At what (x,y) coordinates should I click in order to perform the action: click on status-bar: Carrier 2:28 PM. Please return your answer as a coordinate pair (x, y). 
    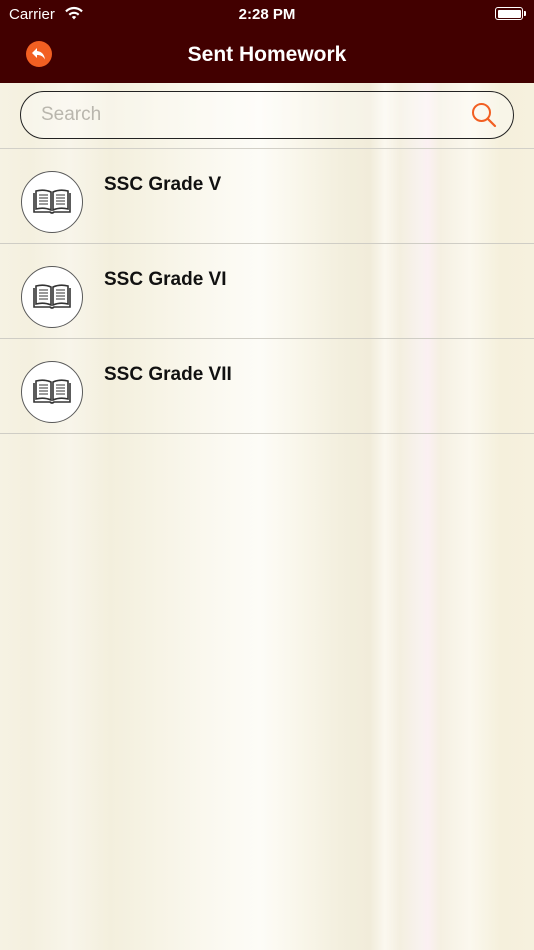
    Looking at the image, I should click on (267, 14).